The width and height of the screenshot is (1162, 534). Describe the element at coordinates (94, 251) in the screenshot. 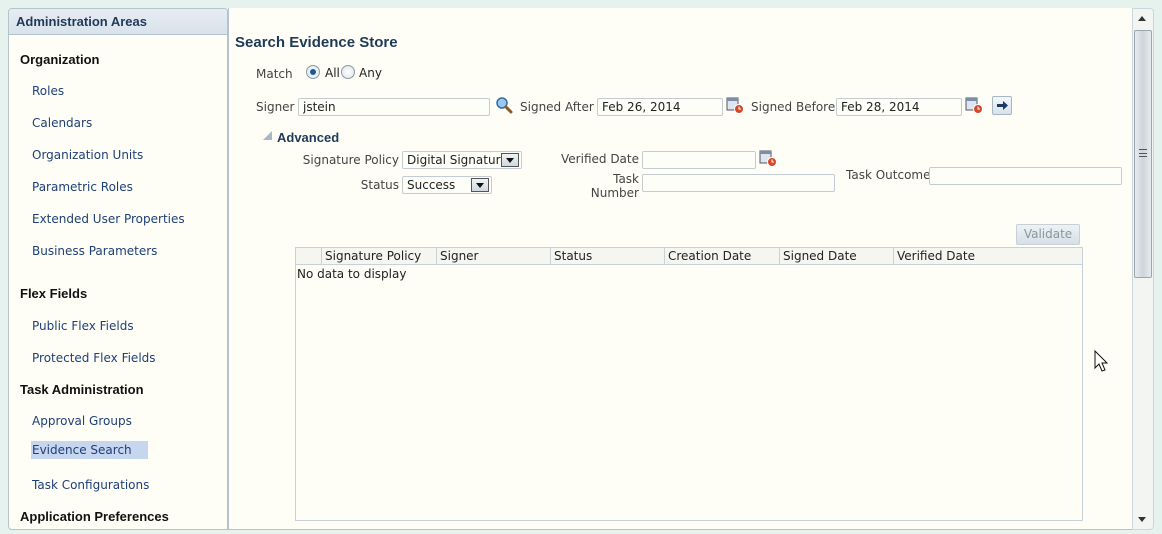

I see `sidebar-item-business-parameters: Business Parameters` at that location.